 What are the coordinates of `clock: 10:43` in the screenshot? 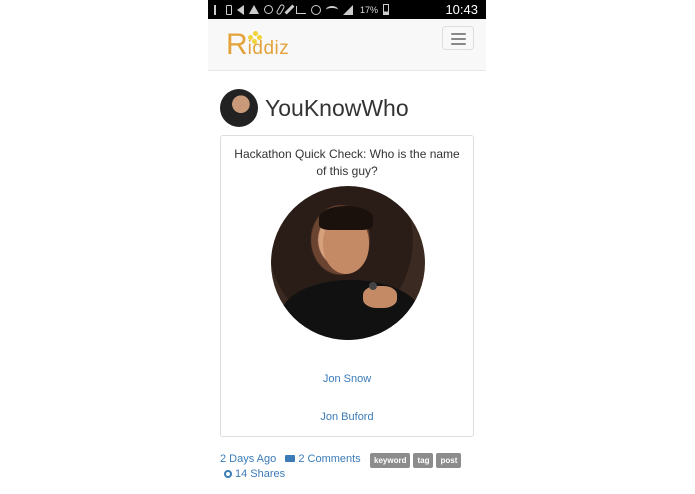 It's located at (461, 9).